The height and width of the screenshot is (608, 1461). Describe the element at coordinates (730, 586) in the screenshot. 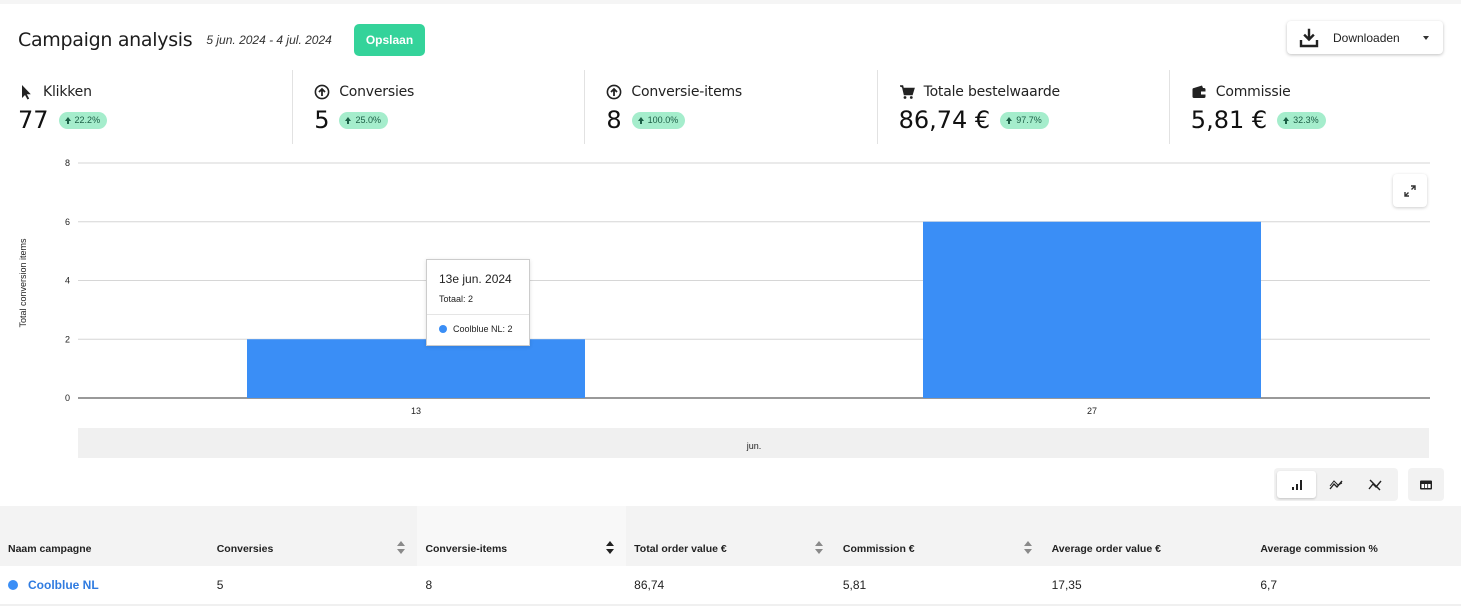

I see `table-row: Coolblue NL 5 8 86,74 5,81 17,35 6,7` at that location.